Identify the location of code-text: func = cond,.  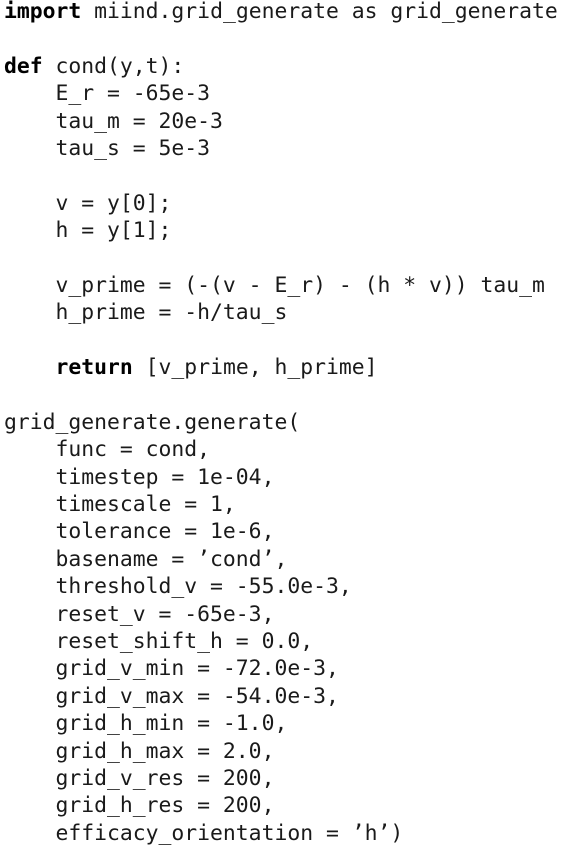
(107, 450).